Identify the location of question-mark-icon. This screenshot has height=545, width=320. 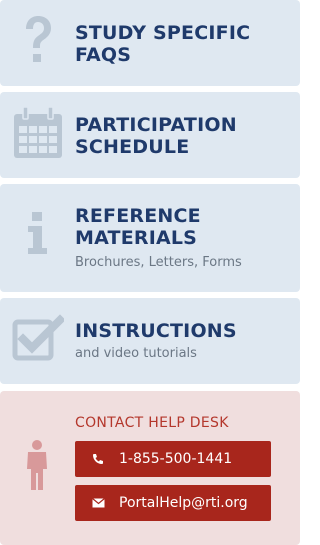
(38, 40).